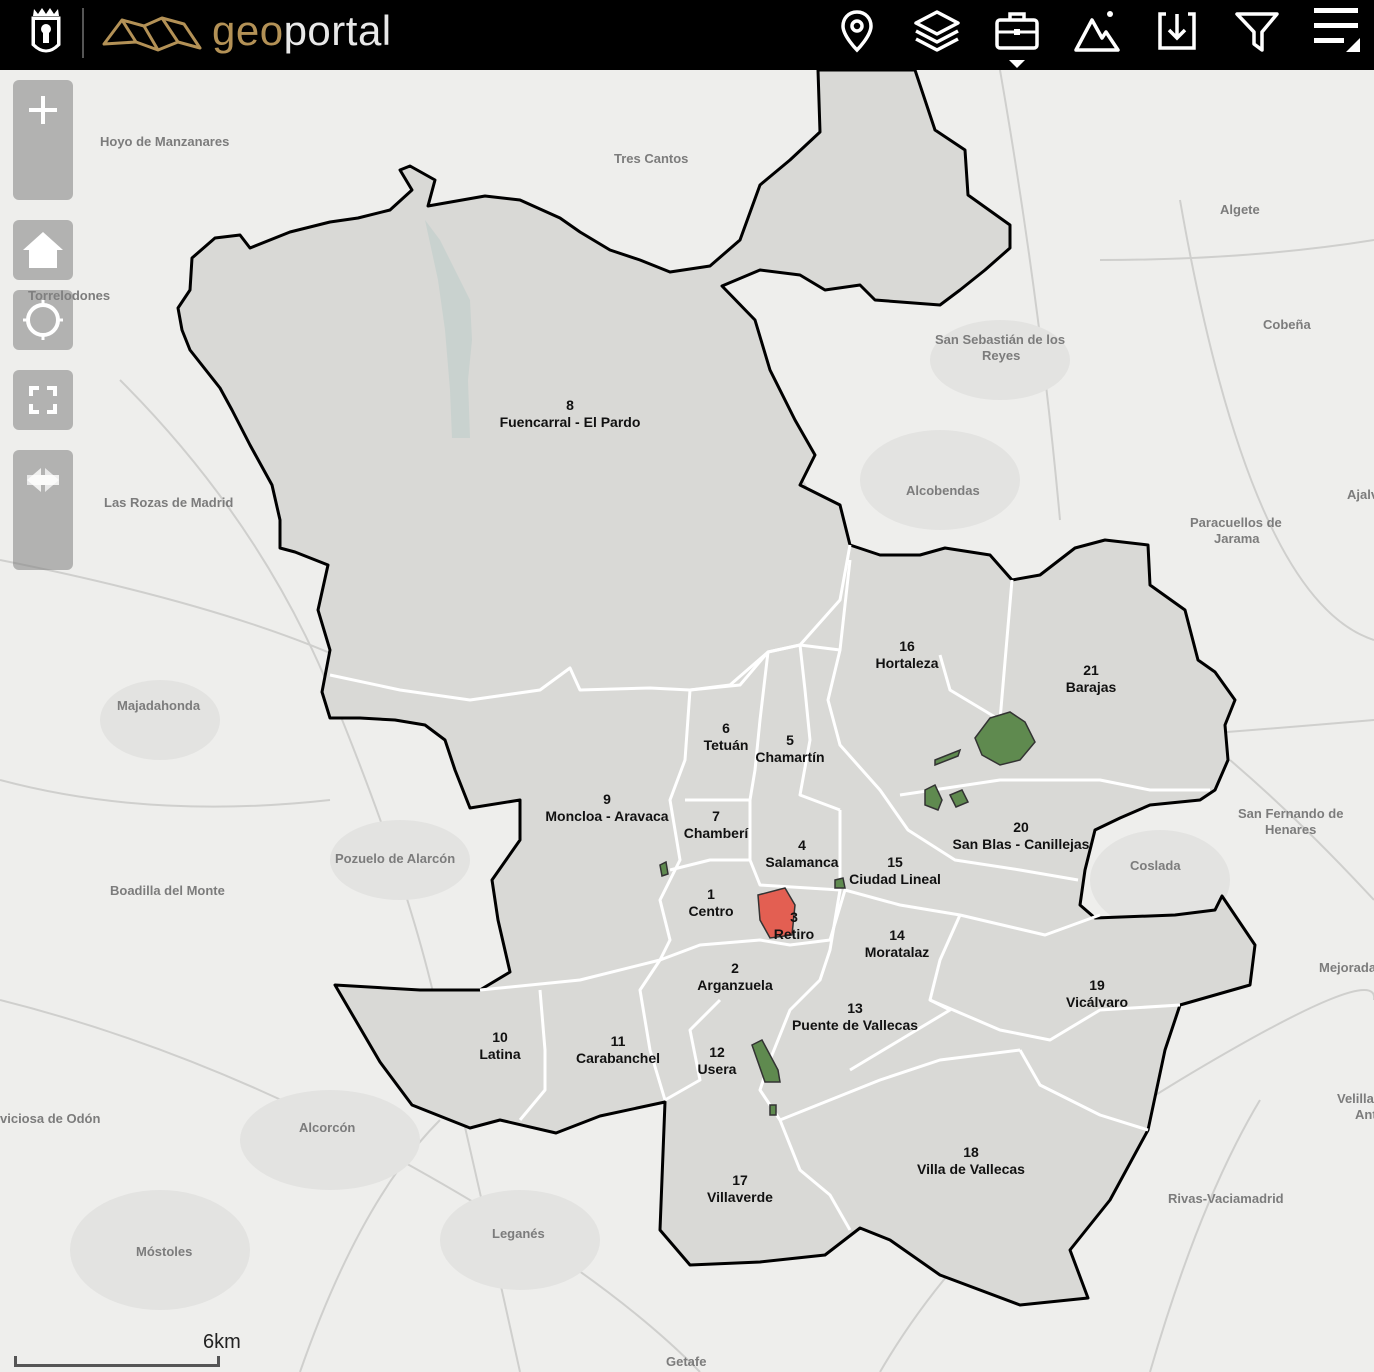 This screenshot has height=1372, width=1374. I want to click on place-label: Algete, so click(1240, 209).